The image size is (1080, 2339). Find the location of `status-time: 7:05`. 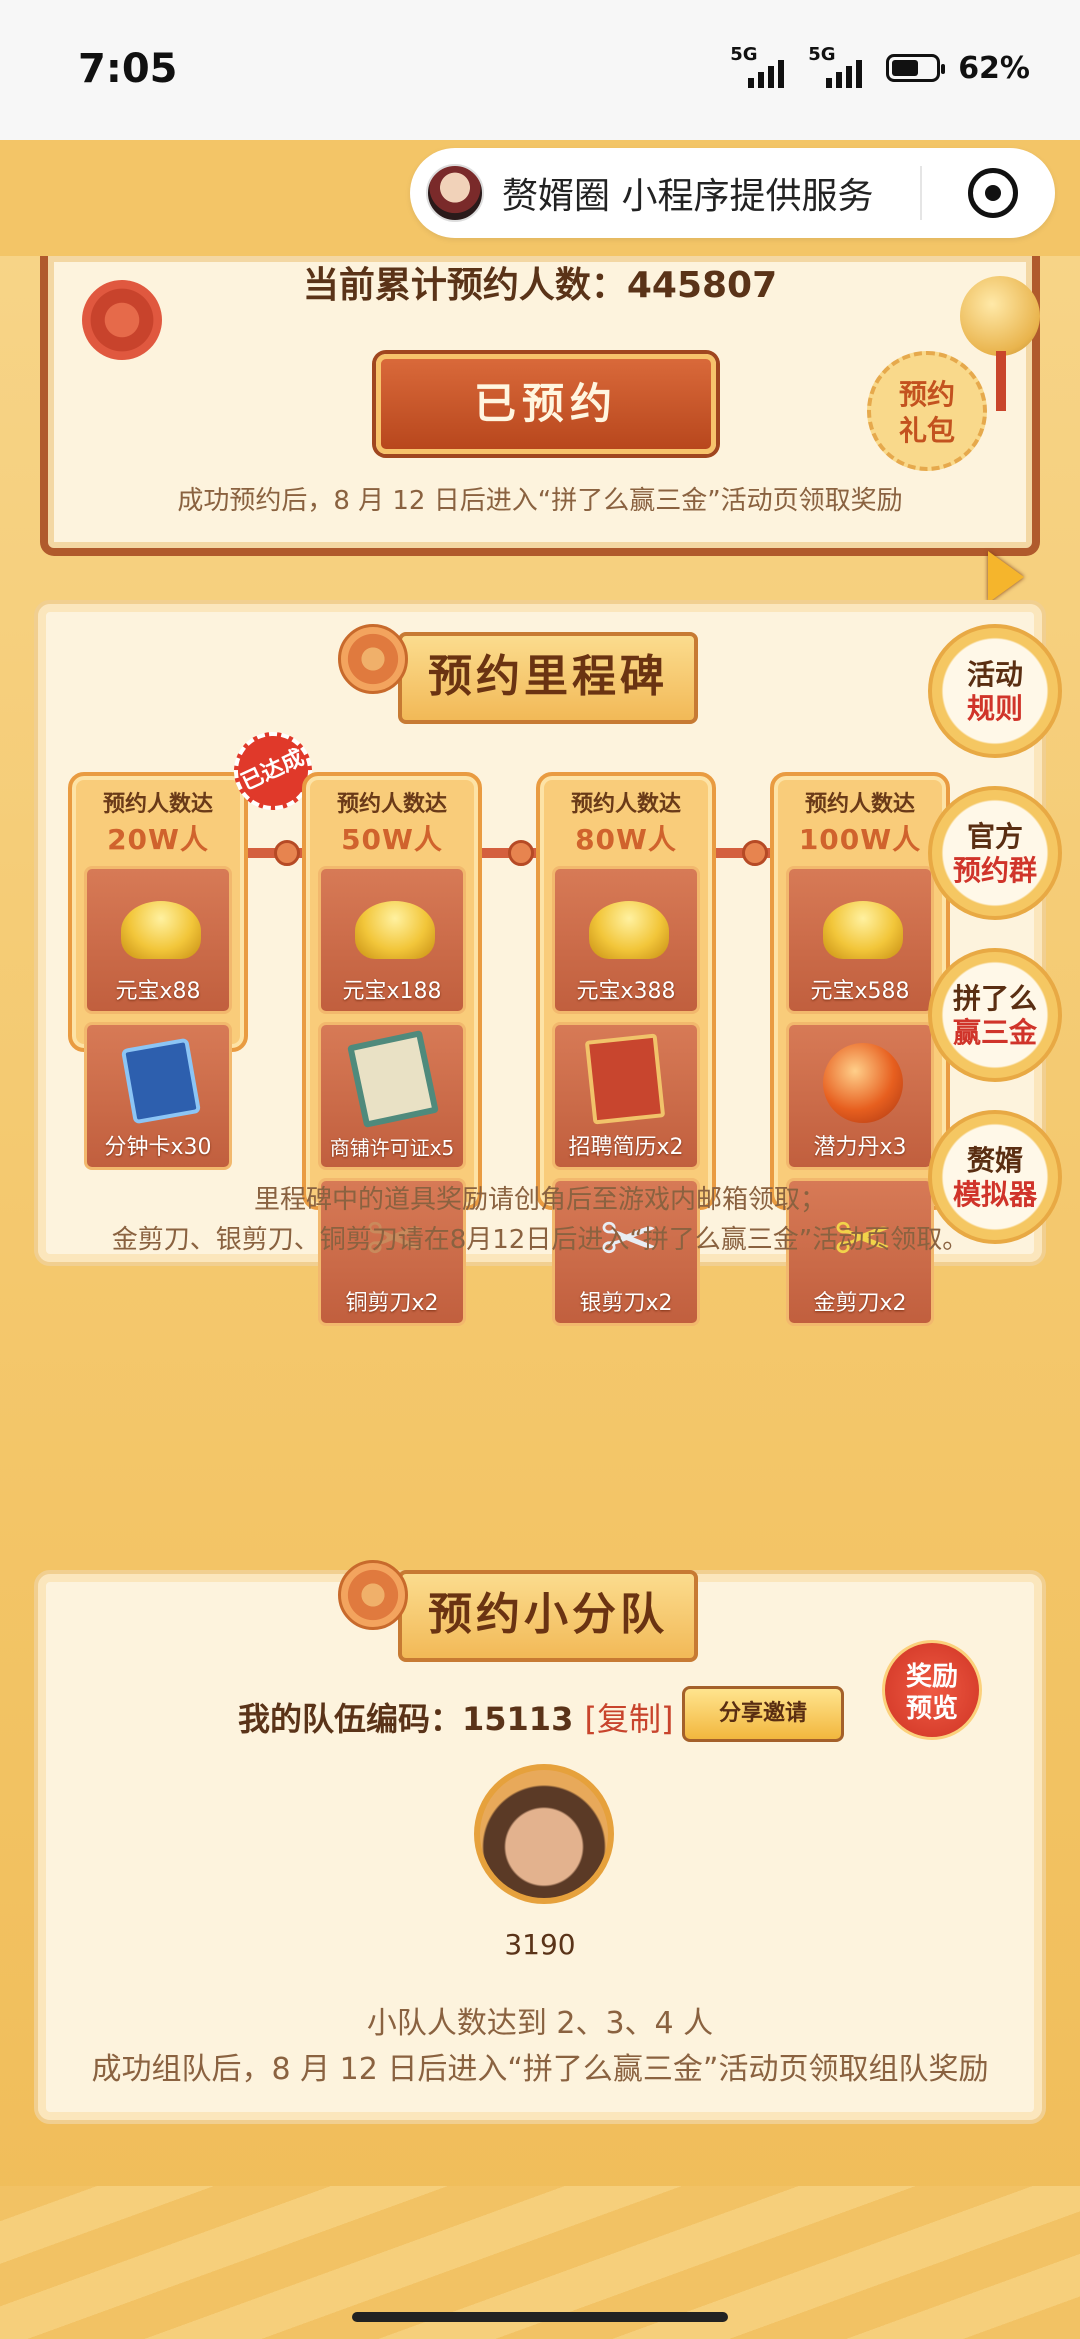

status-time: 7:05 is located at coordinates (128, 69).